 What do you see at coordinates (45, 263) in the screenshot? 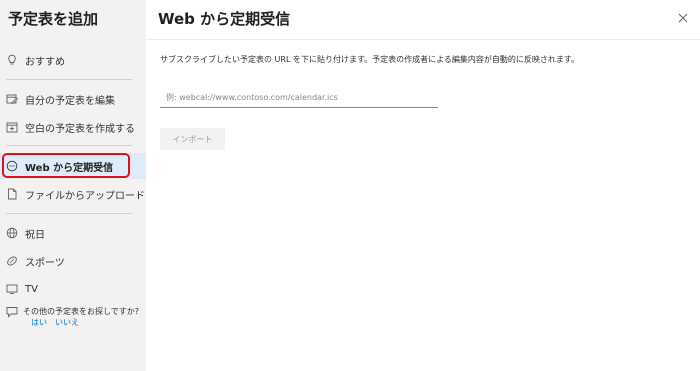
I see `sidebar-item-label: スポーツ` at bounding box center [45, 263].